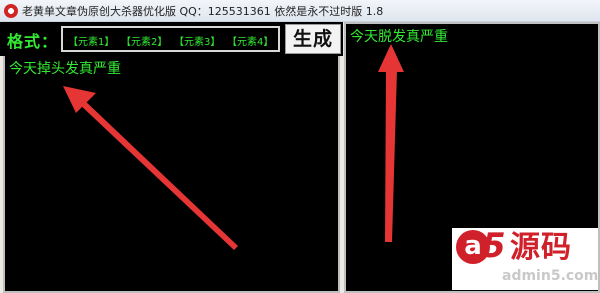 Image resolution: width=600 pixels, height=293 pixels. What do you see at coordinates (313, 39) in the screenshot?
I see `generate-button: 生成` at bounding box center [313, 39].